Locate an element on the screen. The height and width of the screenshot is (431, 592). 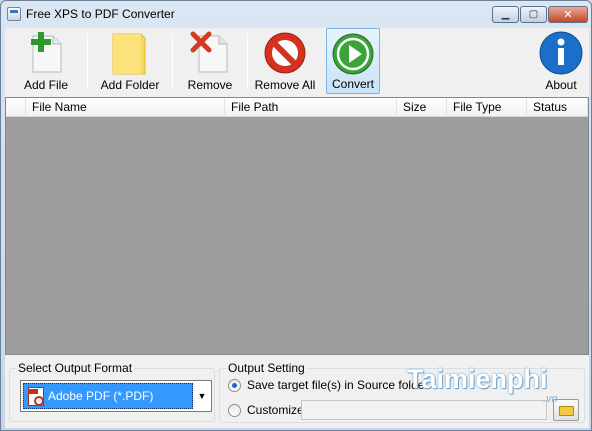
add-folder-label: Add Folder is located at coordinates (130, 85).